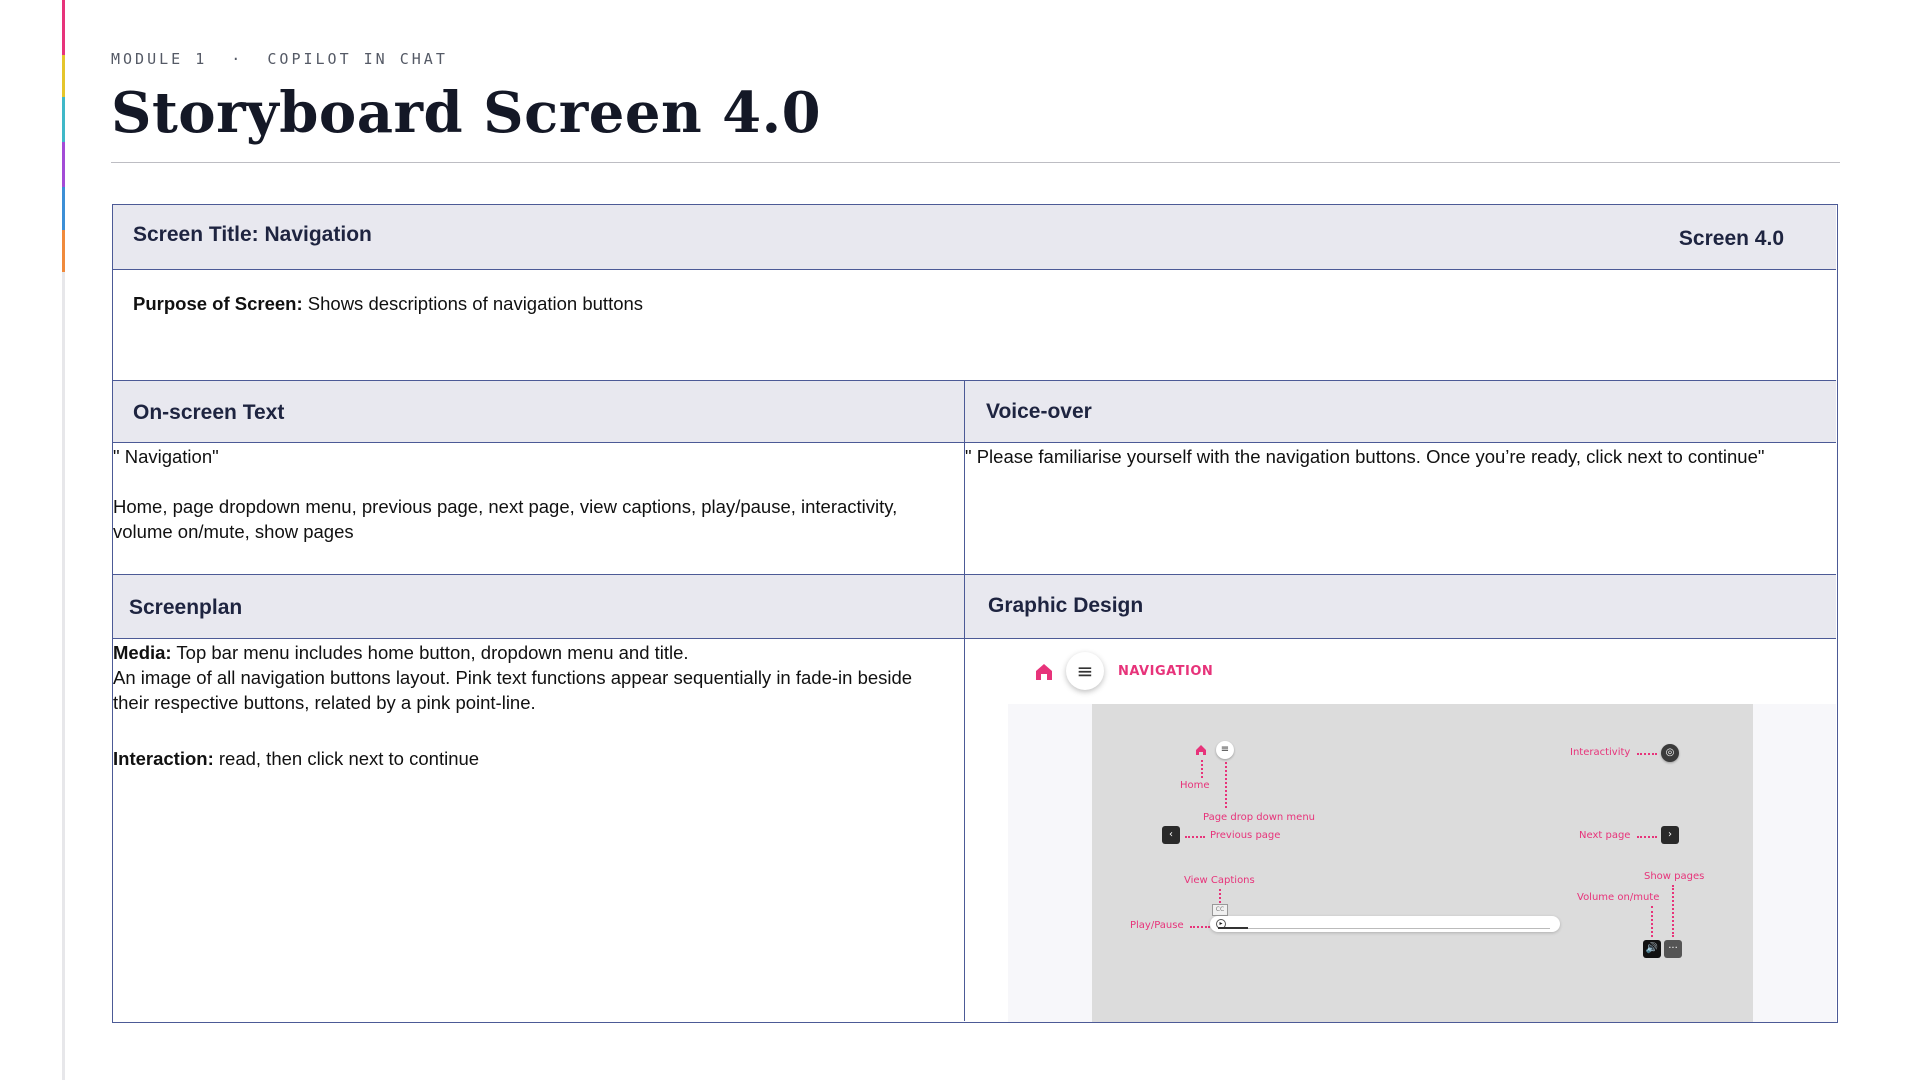 This screenshot has width=1920, height=1080. Describe the element at coordinates (538, 411) in the screenshot. I see `onscreen-text-header: On-screen Text` at that location.